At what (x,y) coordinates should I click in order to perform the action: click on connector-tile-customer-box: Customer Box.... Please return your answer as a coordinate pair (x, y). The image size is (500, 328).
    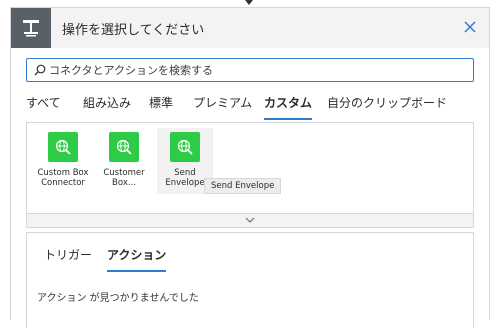
    Looking at the image, I should click on (124, 160).